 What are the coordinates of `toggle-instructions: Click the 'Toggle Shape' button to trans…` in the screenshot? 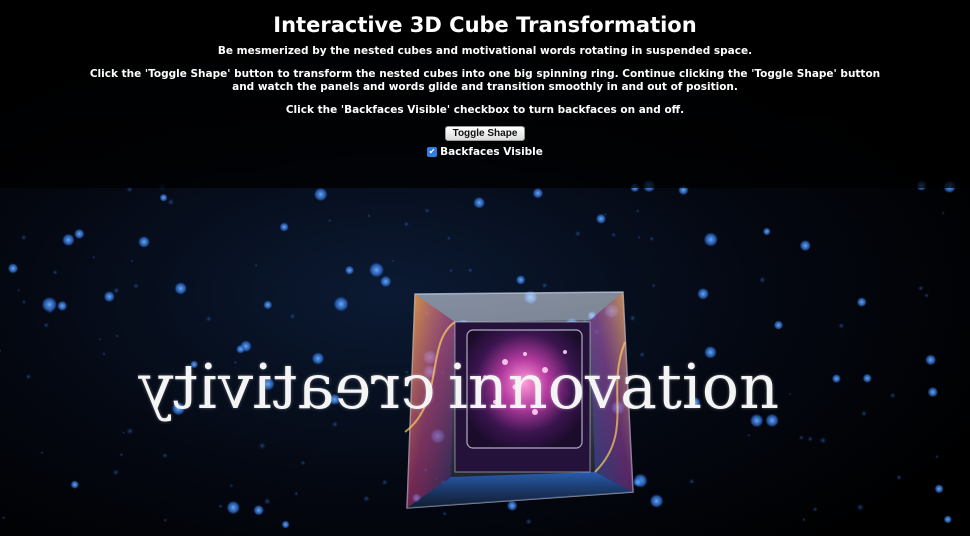 It's located at (485, 80).